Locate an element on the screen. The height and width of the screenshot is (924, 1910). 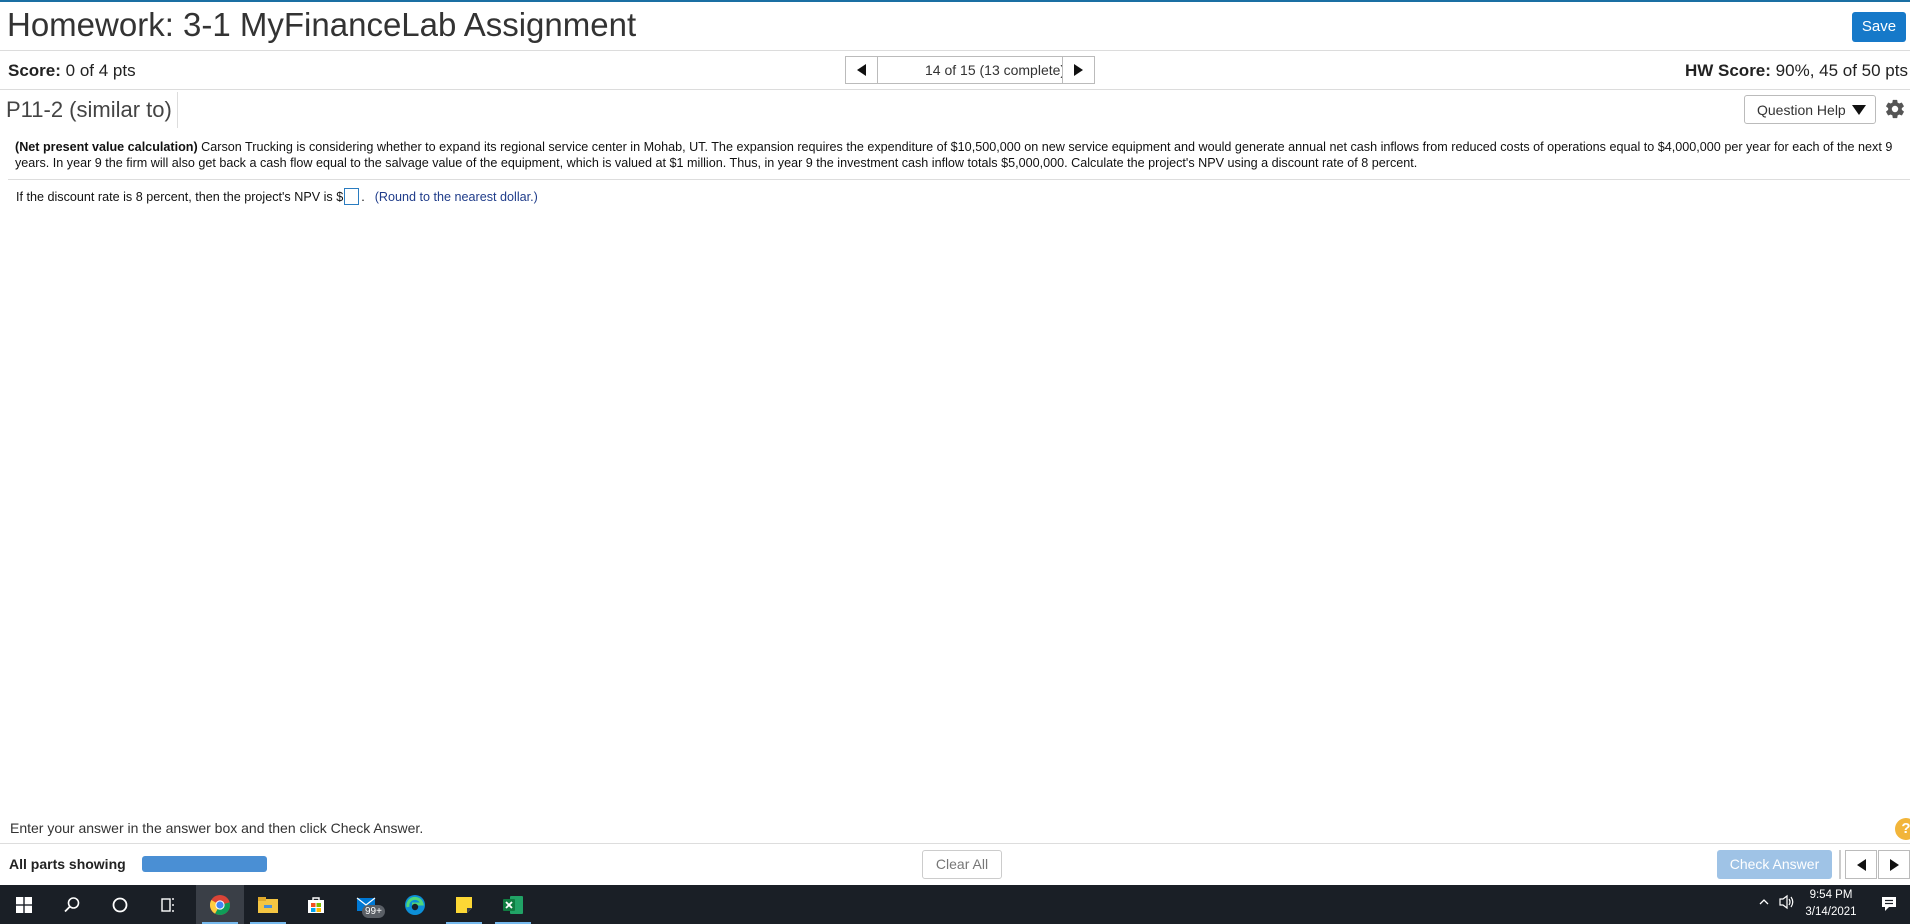
question-id-divider is located at coordinates (177, 110).